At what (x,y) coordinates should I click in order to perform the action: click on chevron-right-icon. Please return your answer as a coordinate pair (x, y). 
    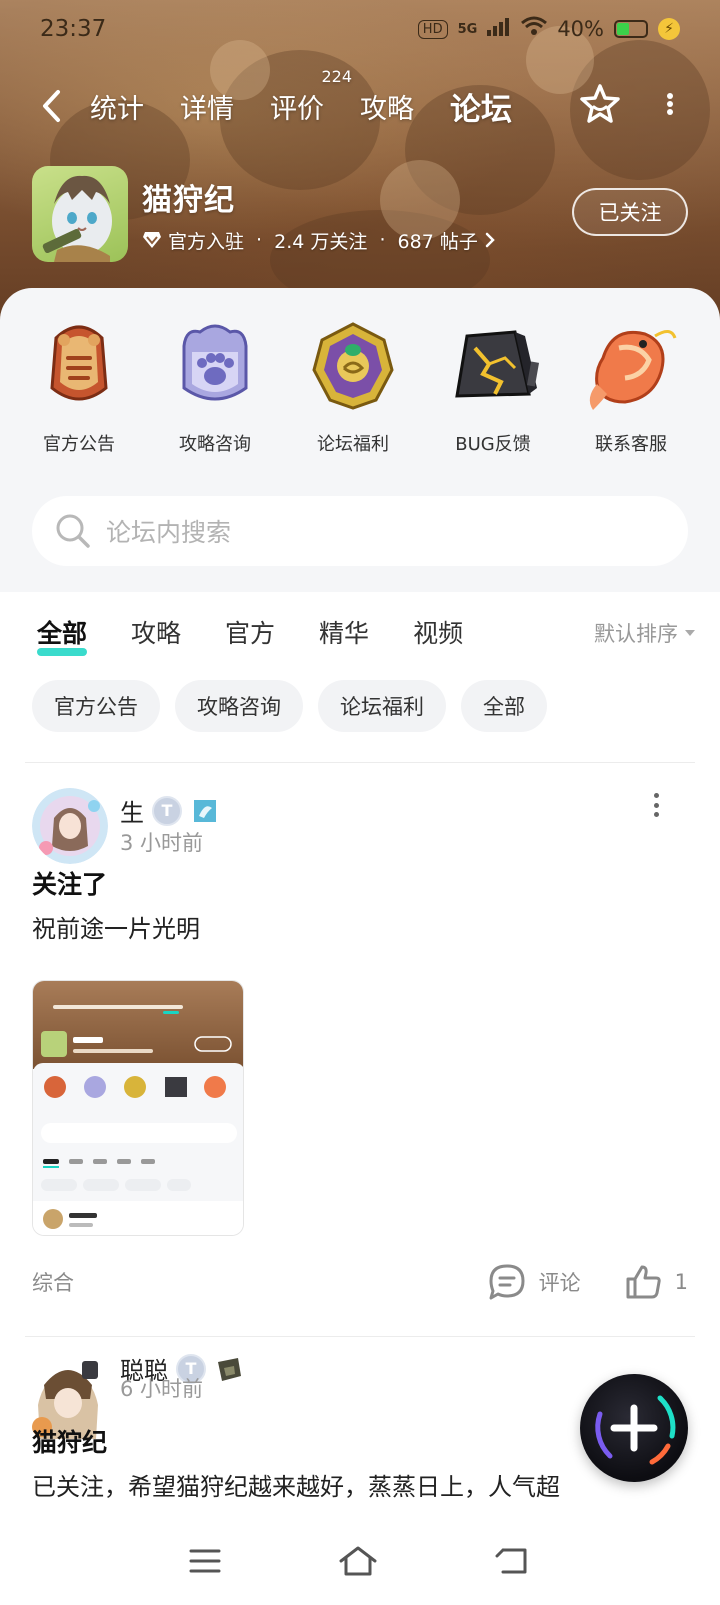
    Looking at the image, I should click on (490, 240).